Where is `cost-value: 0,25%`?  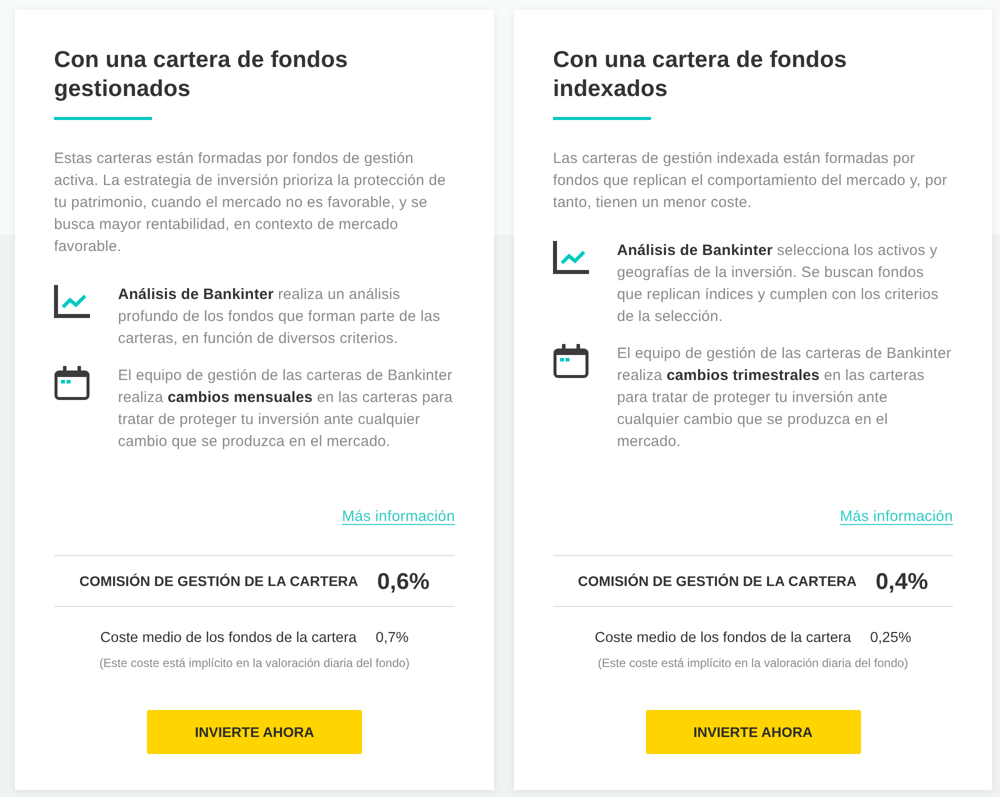
cost-value: 0,25% is located at coordinates (891, 638).